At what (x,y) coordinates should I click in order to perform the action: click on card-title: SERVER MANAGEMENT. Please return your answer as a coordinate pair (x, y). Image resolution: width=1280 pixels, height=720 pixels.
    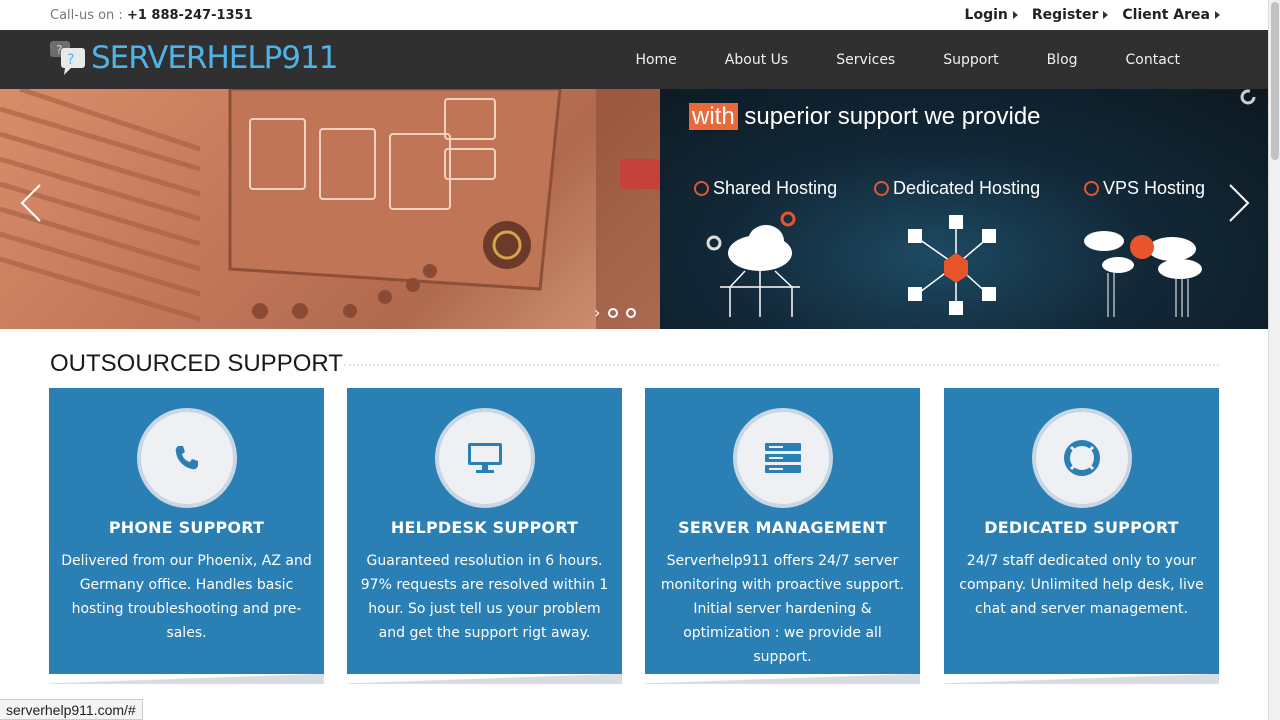
    Looking at the image, I should click on (782, 527).